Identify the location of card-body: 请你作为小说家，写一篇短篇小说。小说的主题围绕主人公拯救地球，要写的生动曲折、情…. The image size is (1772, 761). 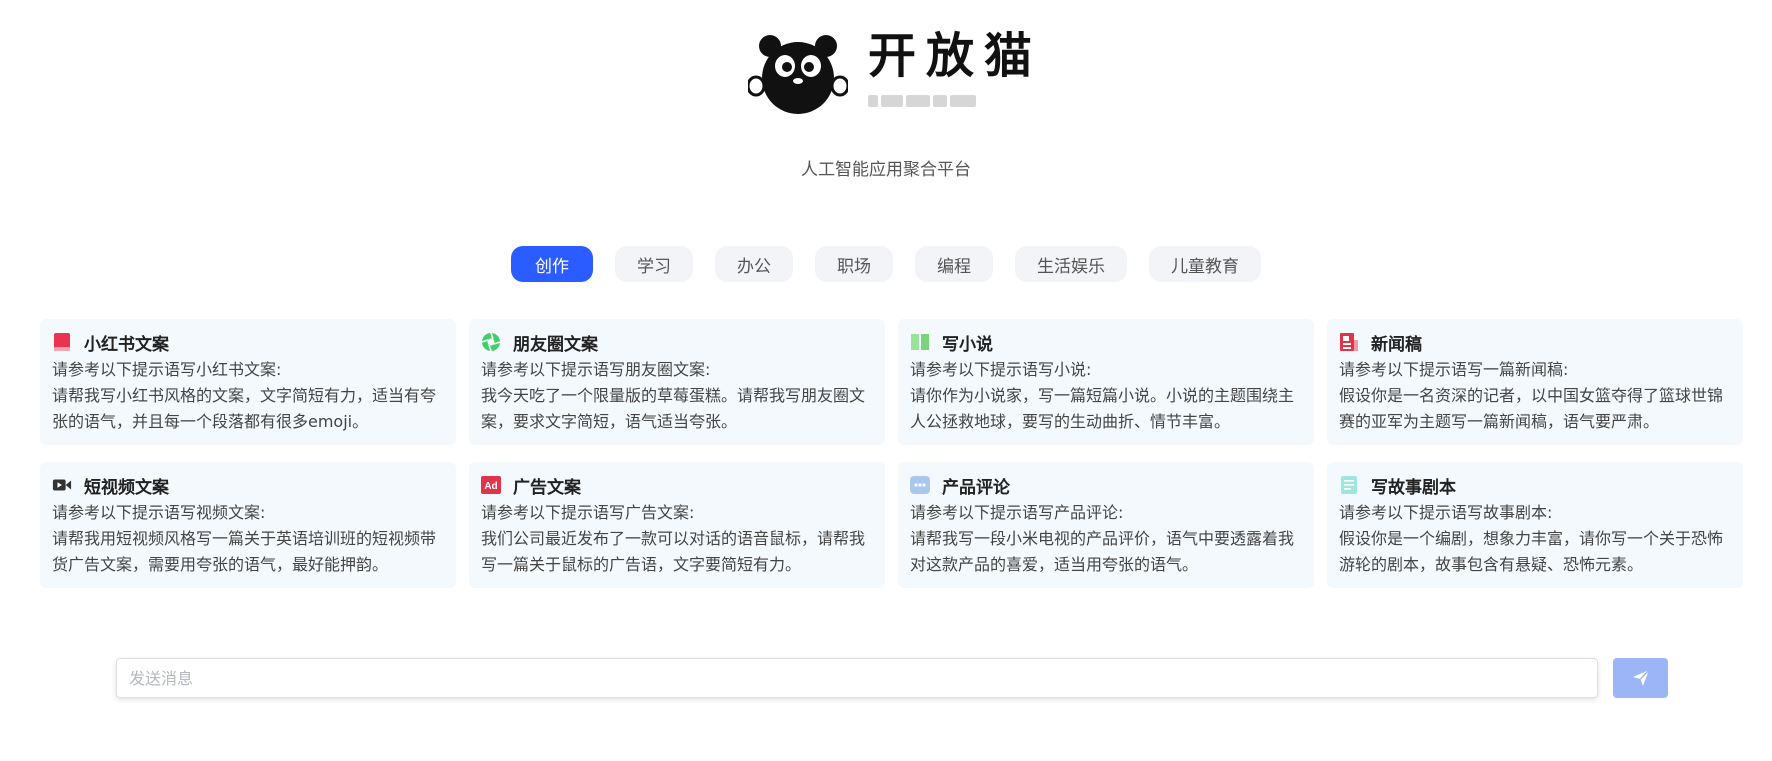
(1102, 408).